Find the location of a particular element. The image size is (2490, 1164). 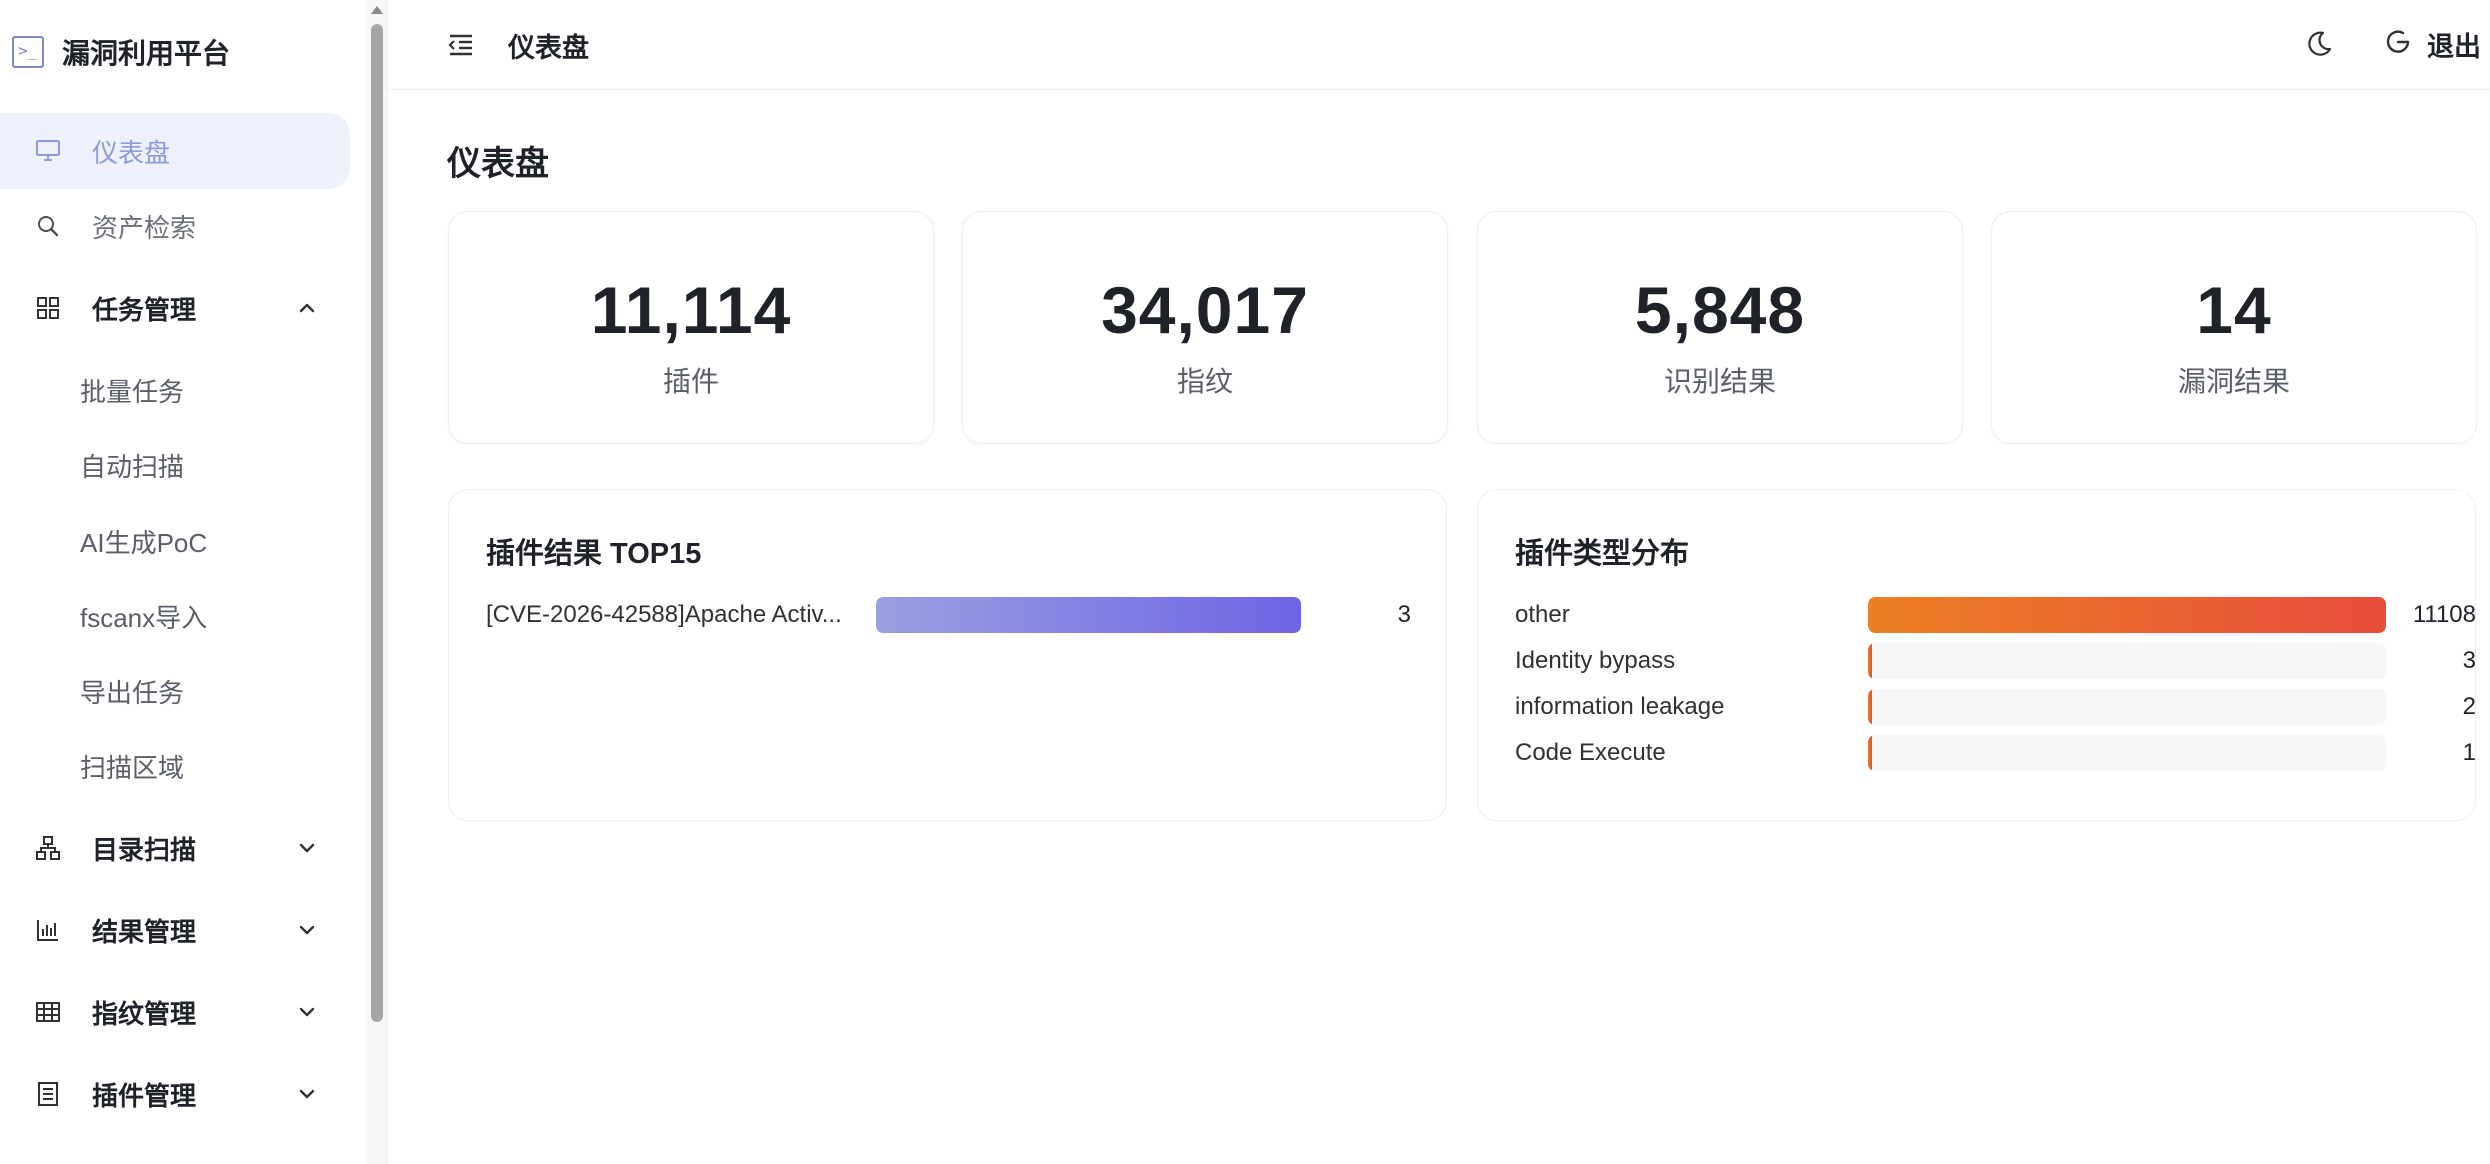

stat-card-fingerprints: 34,017 指纹 is located at coordinates (1205, 327).